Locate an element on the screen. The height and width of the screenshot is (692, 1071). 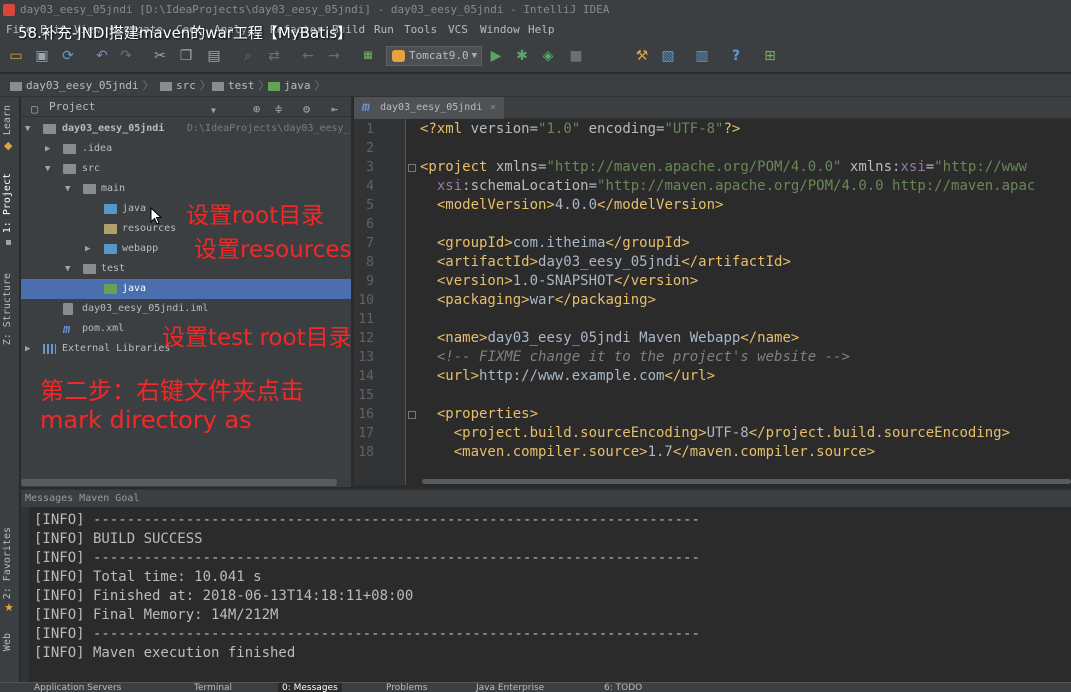
tab-java-enterprise: Java Enterprise is located at coordinates (510, 687).